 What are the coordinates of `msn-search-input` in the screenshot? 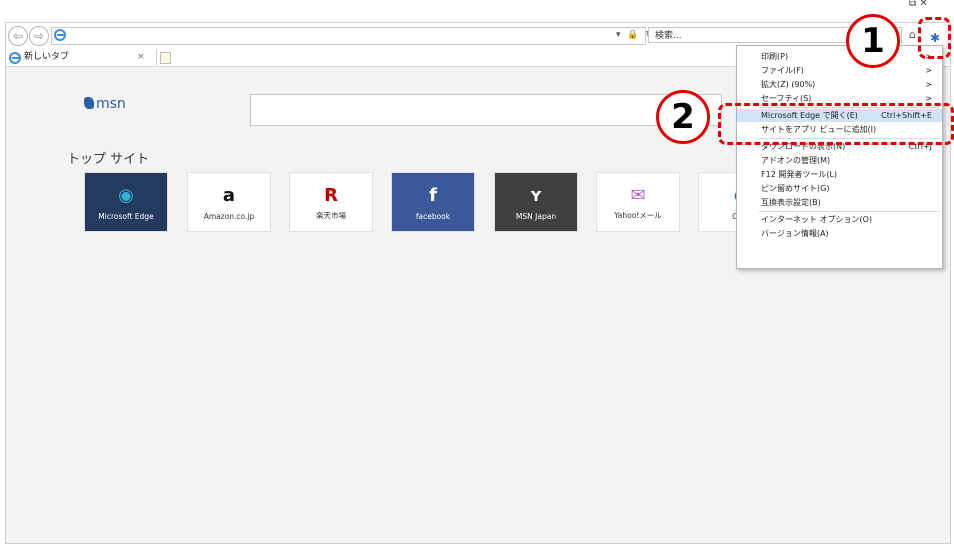 It's located at (486, 110).